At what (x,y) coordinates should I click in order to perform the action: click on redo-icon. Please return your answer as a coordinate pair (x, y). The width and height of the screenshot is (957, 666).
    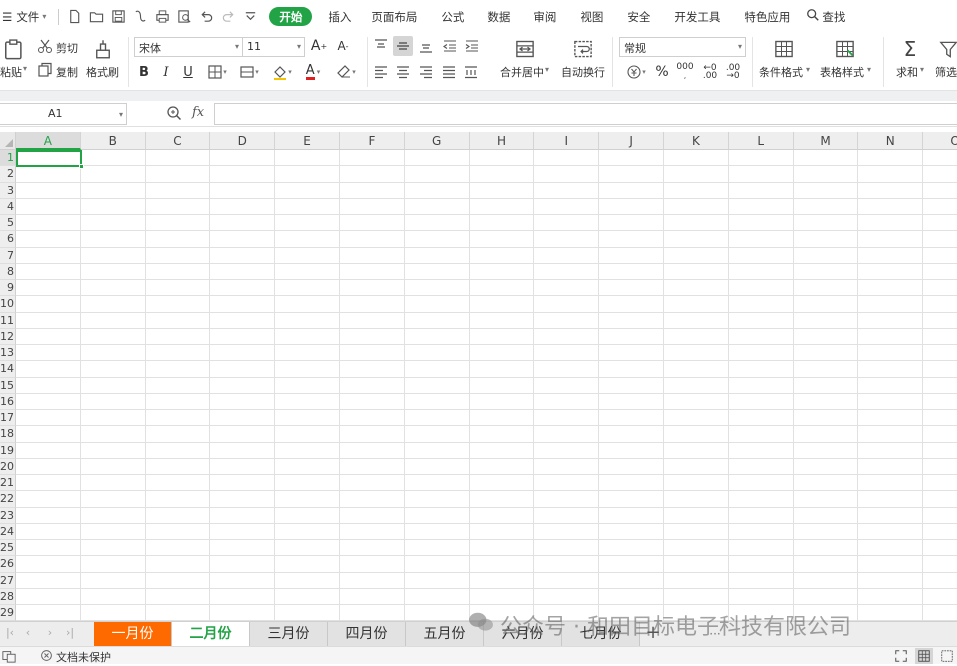
    Looking at the image, I should click on (228, 16).